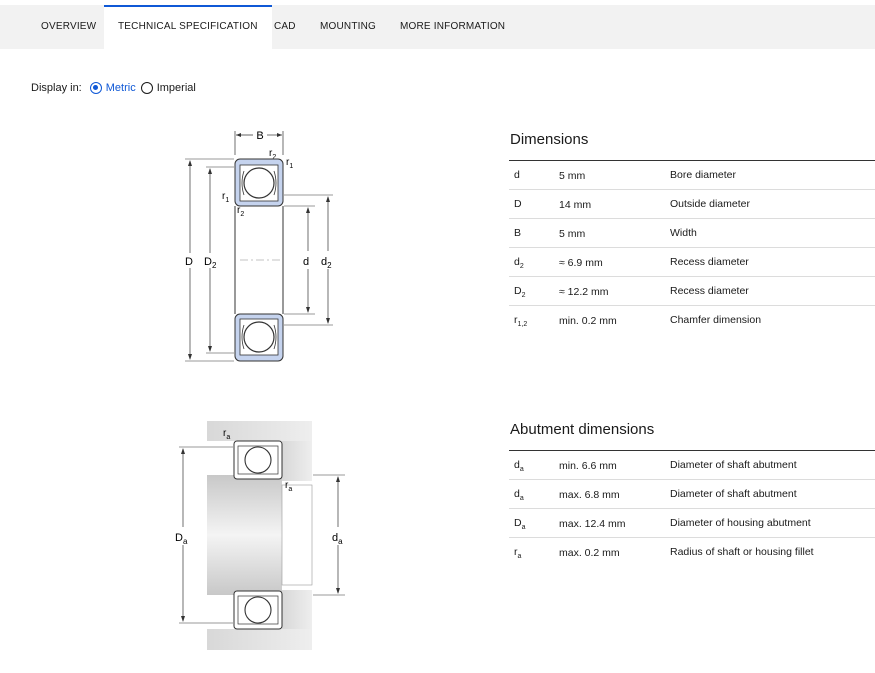 Image resolution: width=875 pixels, height=673 pixels. What do you see at coordinates (582, 429) in the screenshot?
I see `abutment-dimensions-title: Abutment dimensions` at bounding box center [582, 429].